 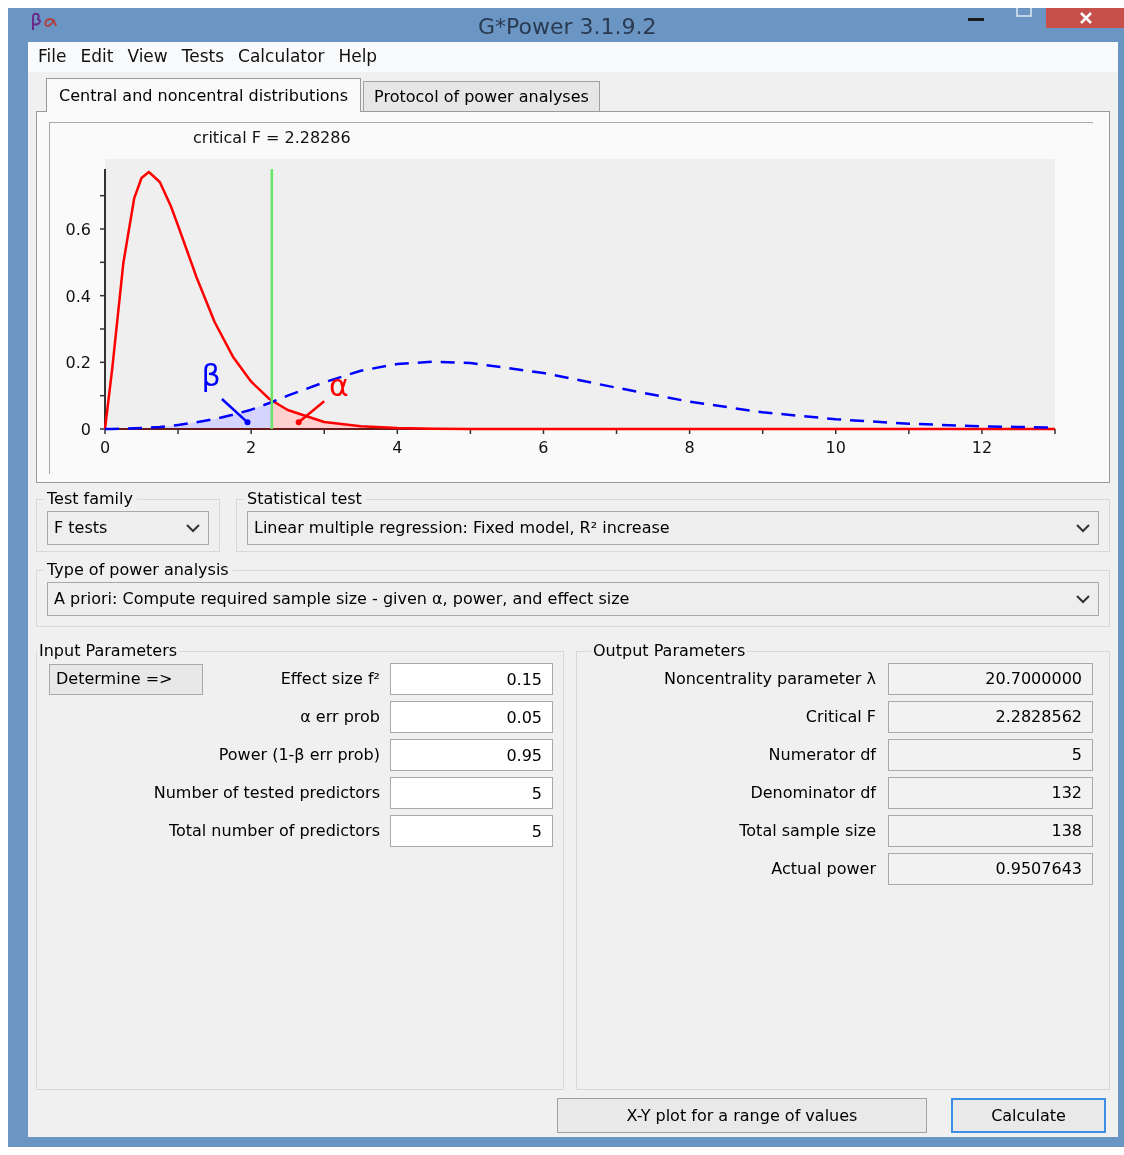 What do you see at coordinates (251, 447) in the screenshot?
I see `axis-tick-label: 2` at bounding box center [251, 447].